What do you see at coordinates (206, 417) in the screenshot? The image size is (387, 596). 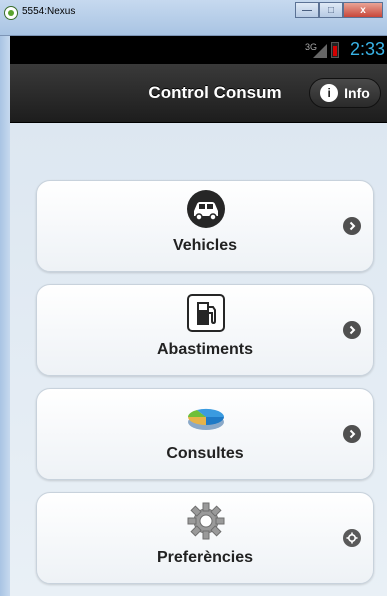 I see `pie-chart-icon` at bounding box center [206, 417].